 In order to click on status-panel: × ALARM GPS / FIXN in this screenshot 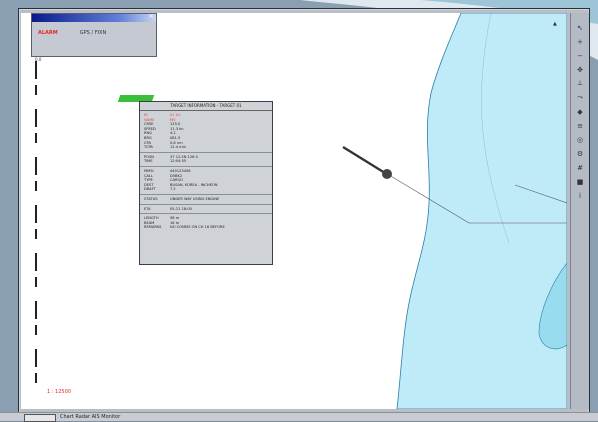, I will do `click(94, 35)`.